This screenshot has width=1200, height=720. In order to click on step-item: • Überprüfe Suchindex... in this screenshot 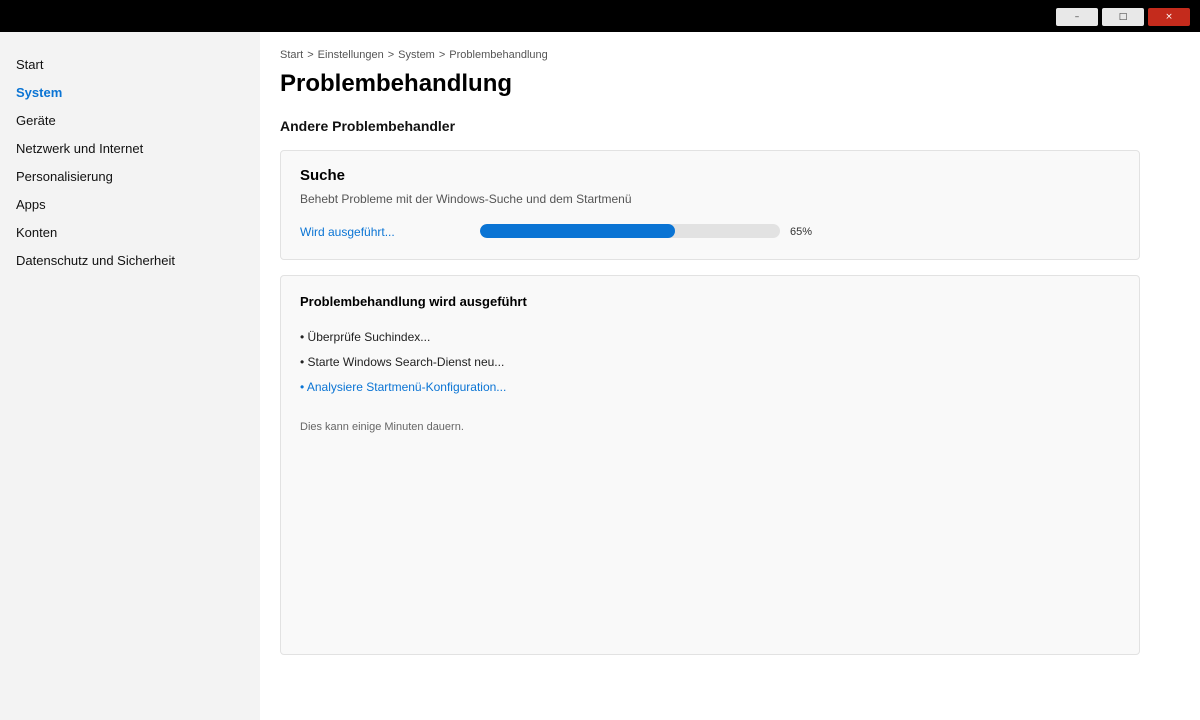, I will do `click(365, 337)`.